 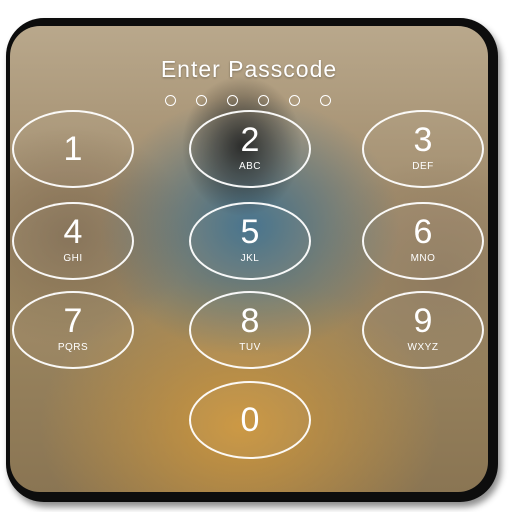 I want to click on keypad-button-0: 0, so click(x=250, y=420).